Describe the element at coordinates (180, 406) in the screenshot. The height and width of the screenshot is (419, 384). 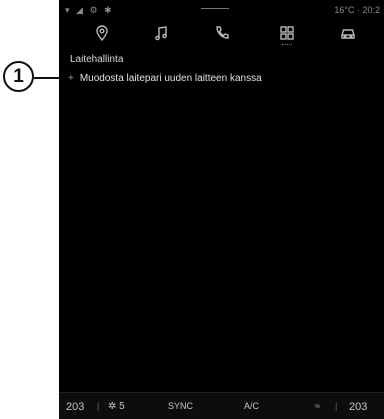
I see `sync-button: SYNC` at that location.